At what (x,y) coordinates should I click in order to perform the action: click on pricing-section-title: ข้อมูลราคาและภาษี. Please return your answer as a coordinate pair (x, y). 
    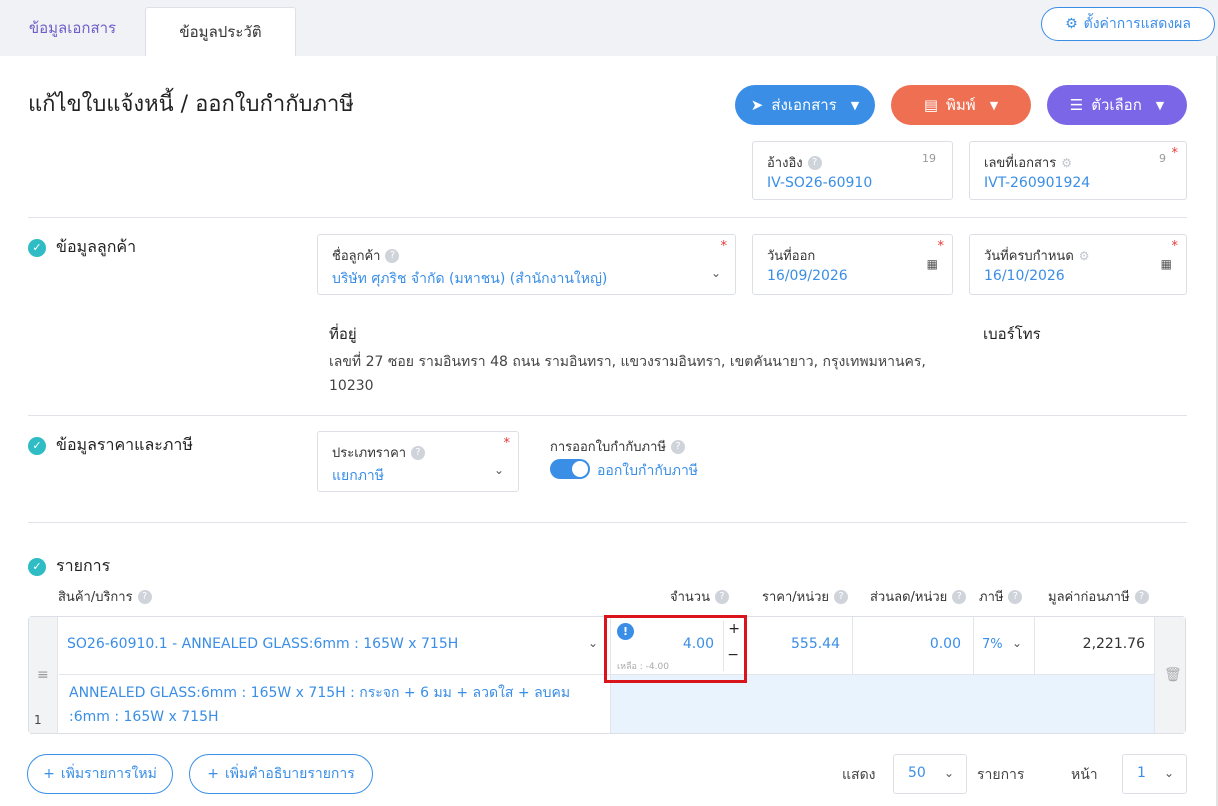
    Looking at the image, I should click on (124, 444).